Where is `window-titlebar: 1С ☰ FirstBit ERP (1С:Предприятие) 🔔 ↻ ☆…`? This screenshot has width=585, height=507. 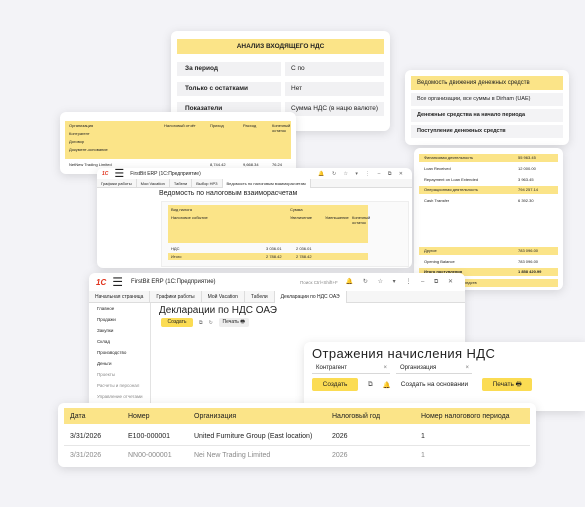 window-titlebar: 1С ☰ FirstBit ERP (1С:Предприятие) 🔔 ↻ ☆… is located at coordinates (254, 173).